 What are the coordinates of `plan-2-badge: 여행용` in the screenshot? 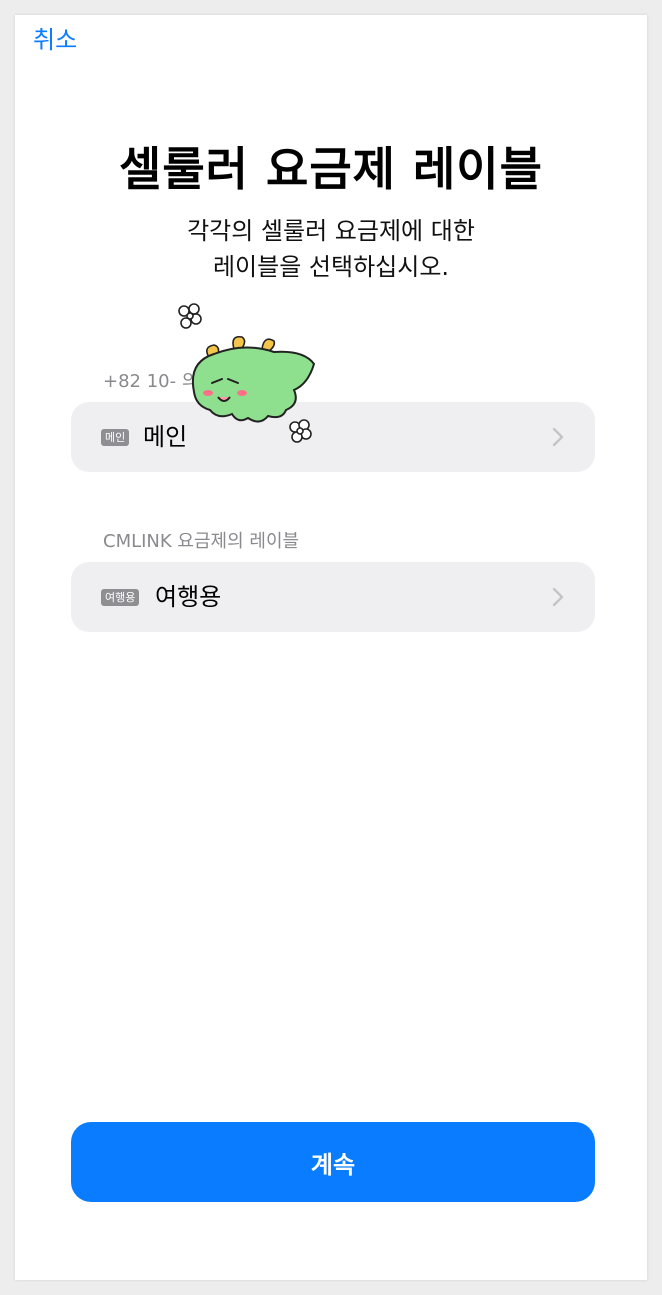 It's located at (120, 597).